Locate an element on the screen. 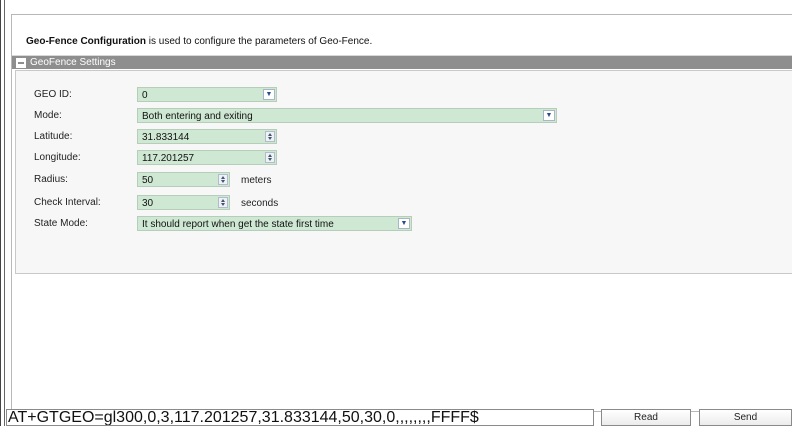 This screenshot has width=792, height=426. geo-id-label: GEO ID: is located at coordinates (53, 94).